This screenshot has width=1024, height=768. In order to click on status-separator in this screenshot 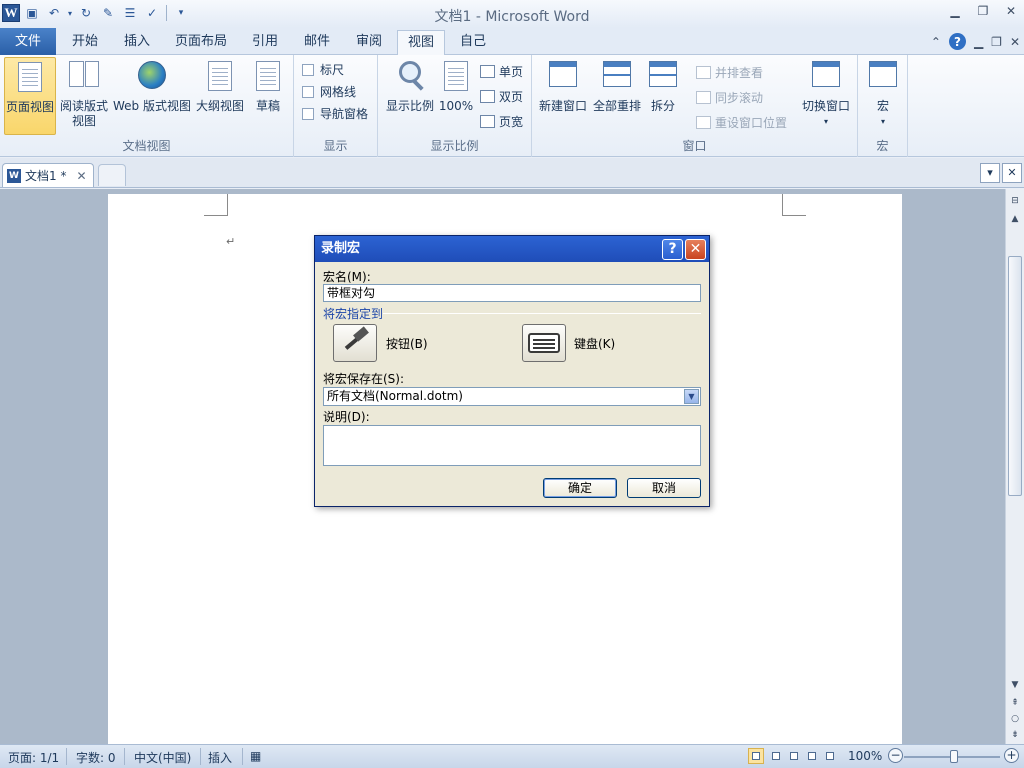, I will do `click(200, 756)`.